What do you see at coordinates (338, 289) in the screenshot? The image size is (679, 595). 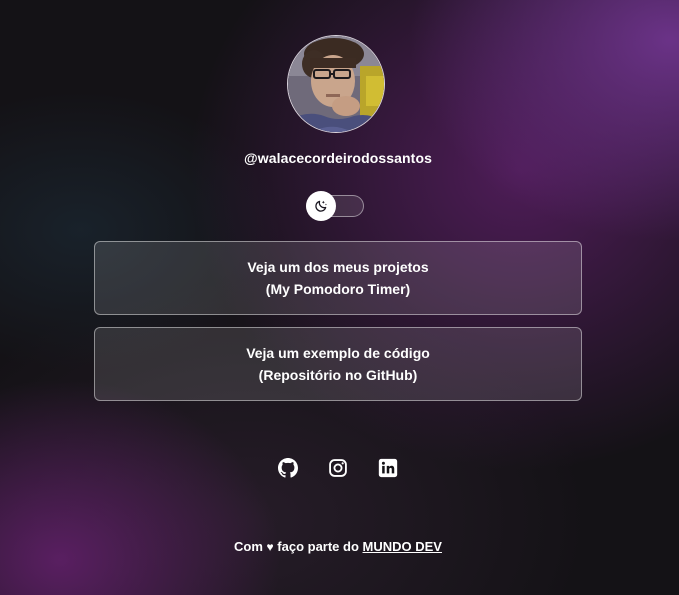 I see `project-link-subtitle: (My Pomodoro Timer)` at bounding box center [338, 289].